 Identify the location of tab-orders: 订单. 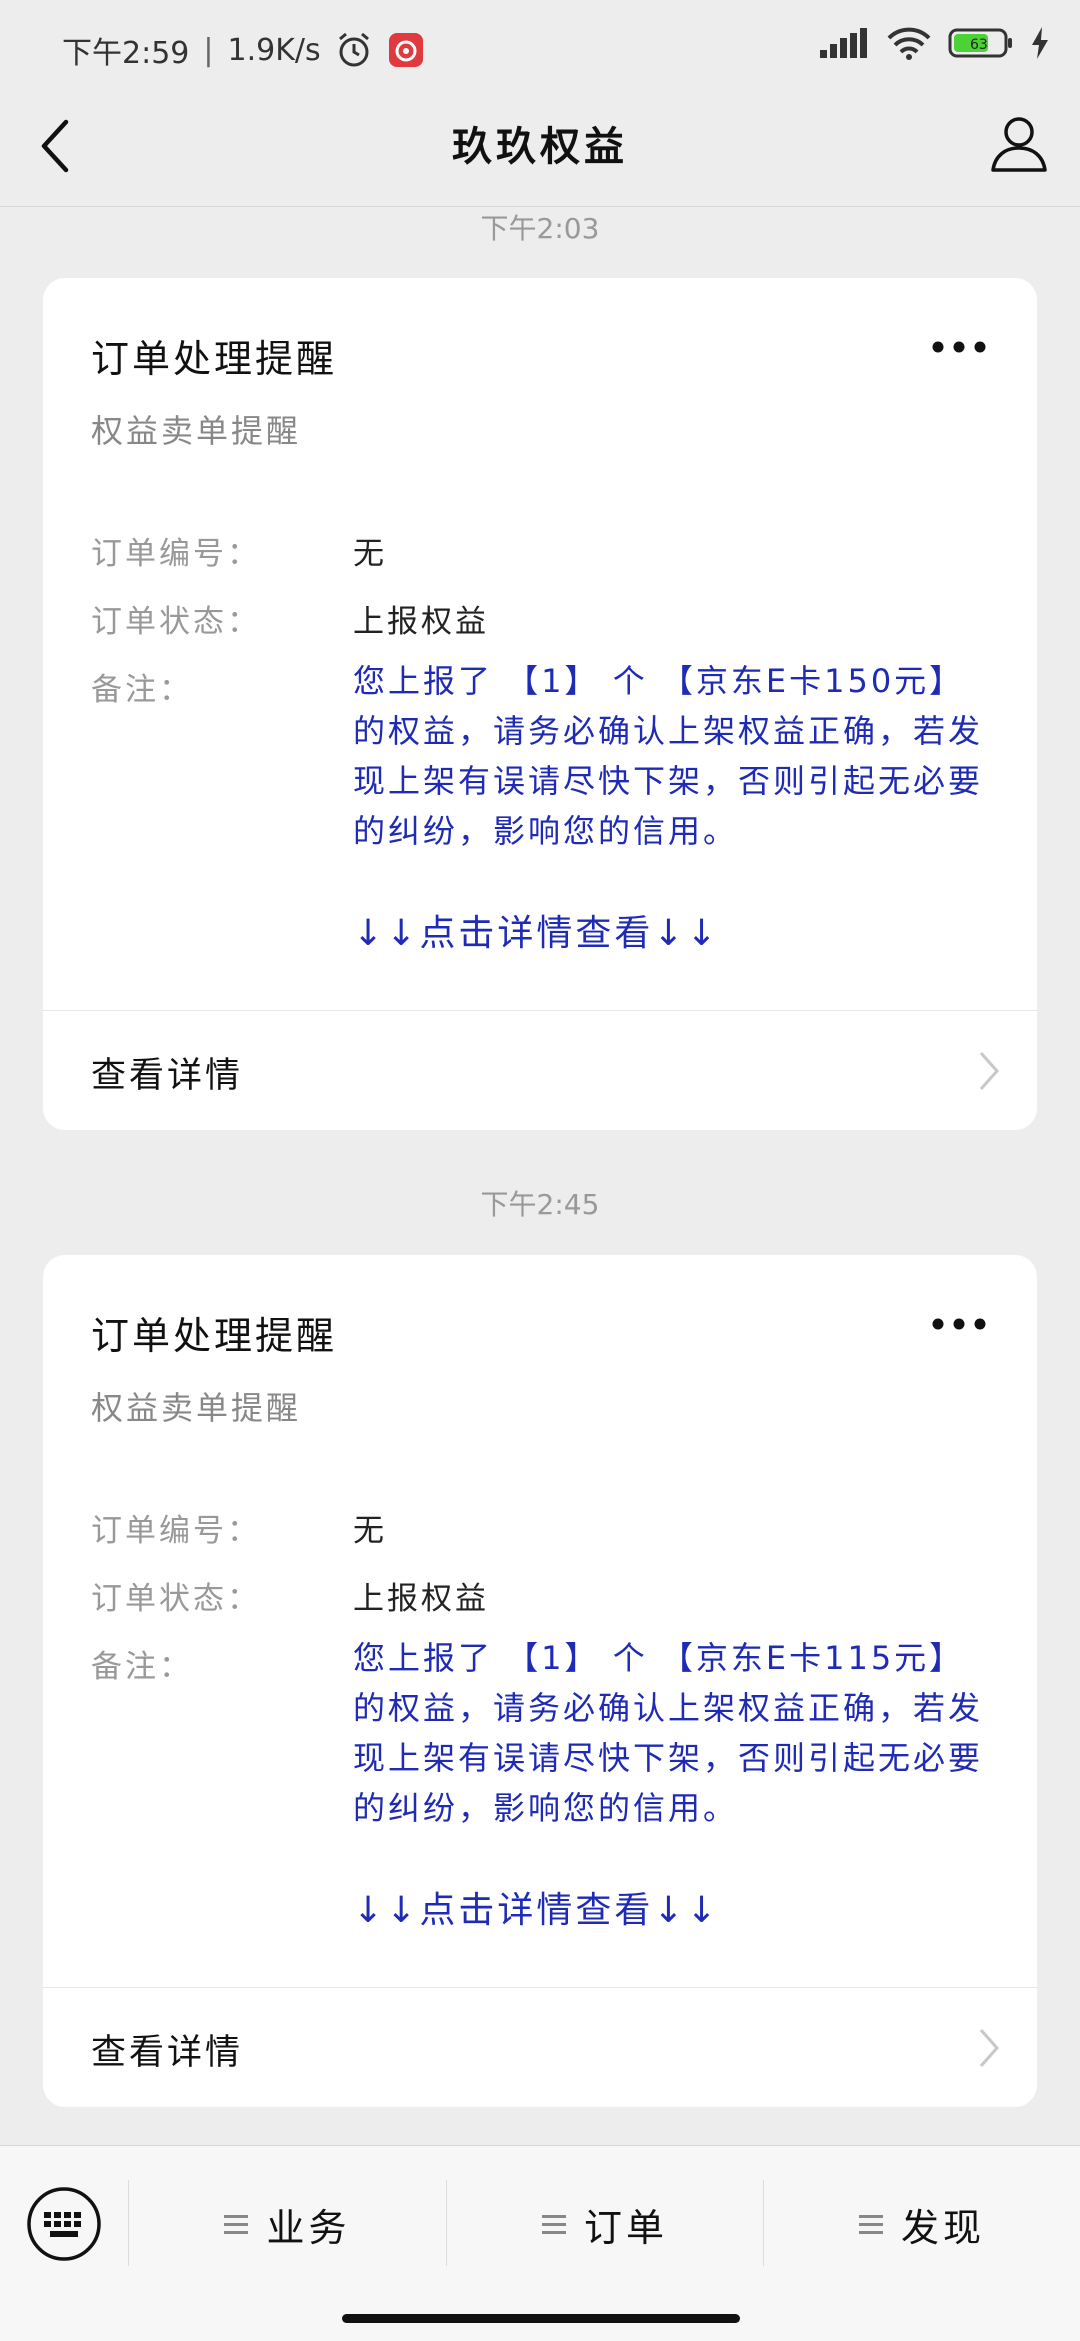
(605, 2224).